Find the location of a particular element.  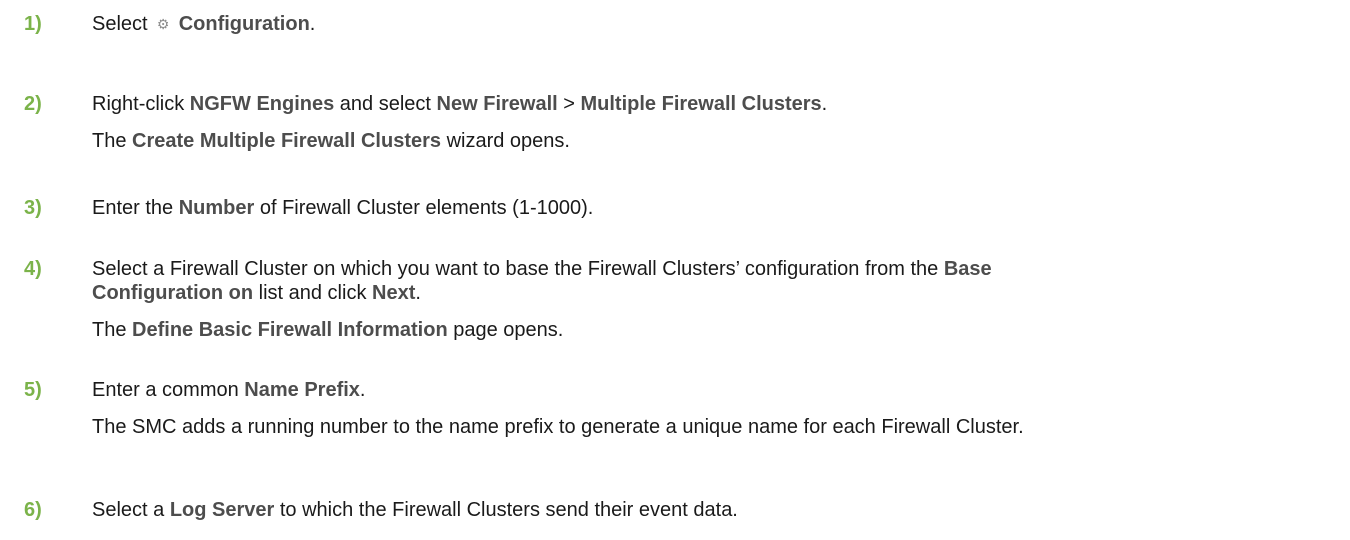

ui-term: Name Prefix is located at coordinates (302, 390).